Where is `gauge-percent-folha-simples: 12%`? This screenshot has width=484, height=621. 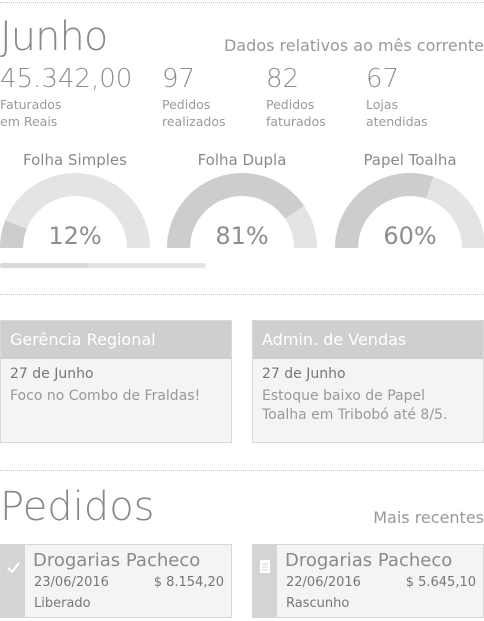
gauge-percent-folha-simples: 12% is located at coordinates (75, 236).